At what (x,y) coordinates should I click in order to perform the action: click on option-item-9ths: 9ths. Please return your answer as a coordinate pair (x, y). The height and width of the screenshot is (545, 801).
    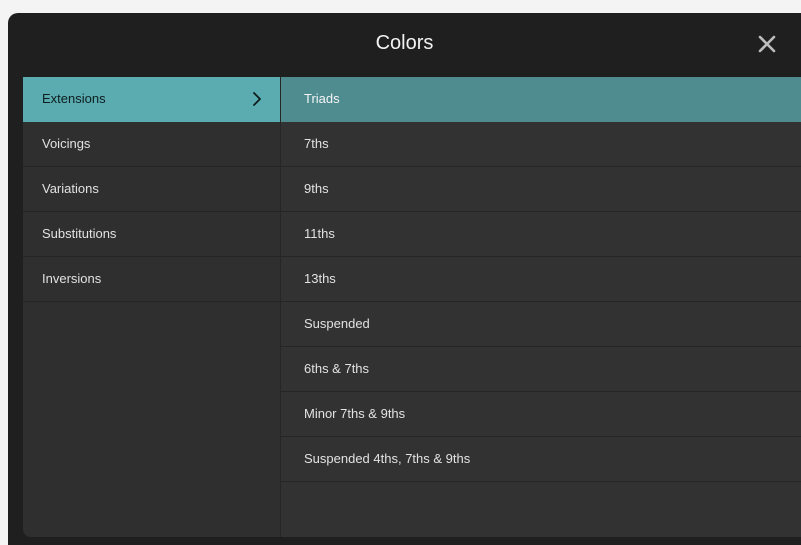
    Looking at the image, I should click on (541, 189).